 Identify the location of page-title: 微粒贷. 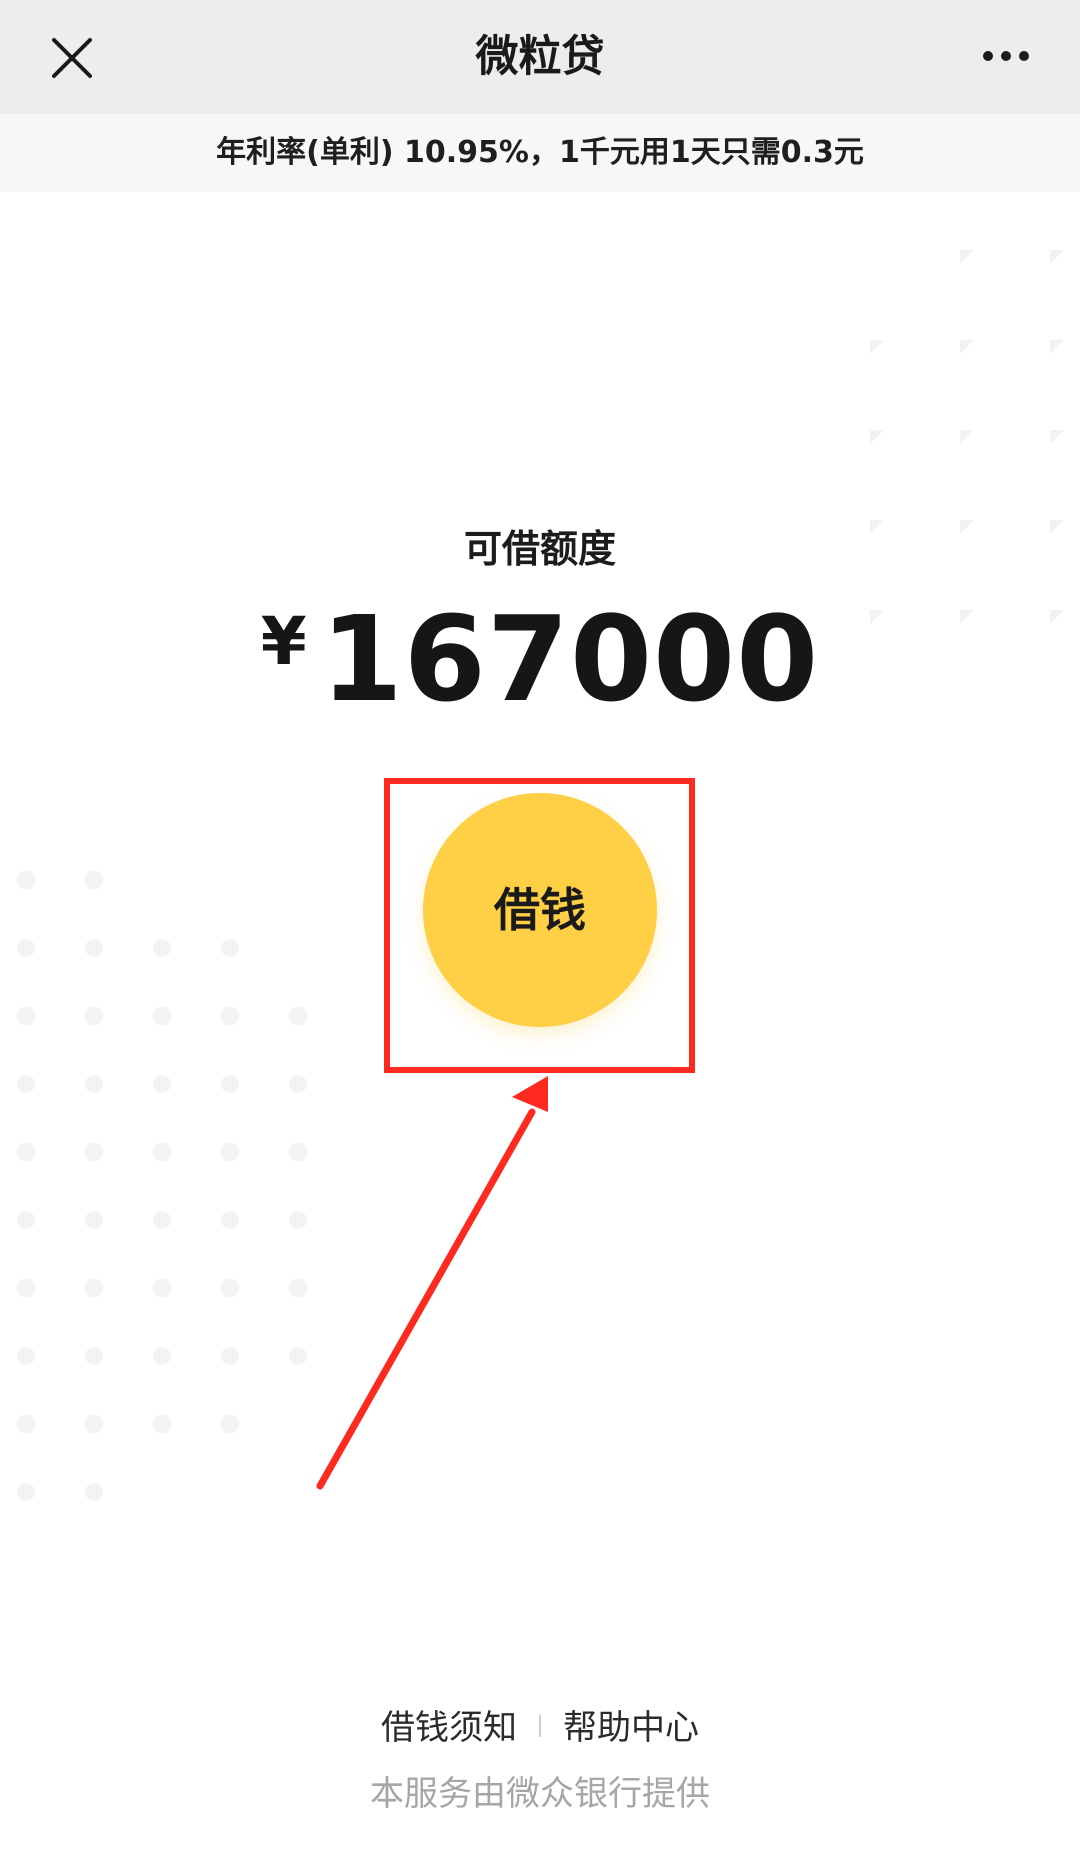
(540, 57).